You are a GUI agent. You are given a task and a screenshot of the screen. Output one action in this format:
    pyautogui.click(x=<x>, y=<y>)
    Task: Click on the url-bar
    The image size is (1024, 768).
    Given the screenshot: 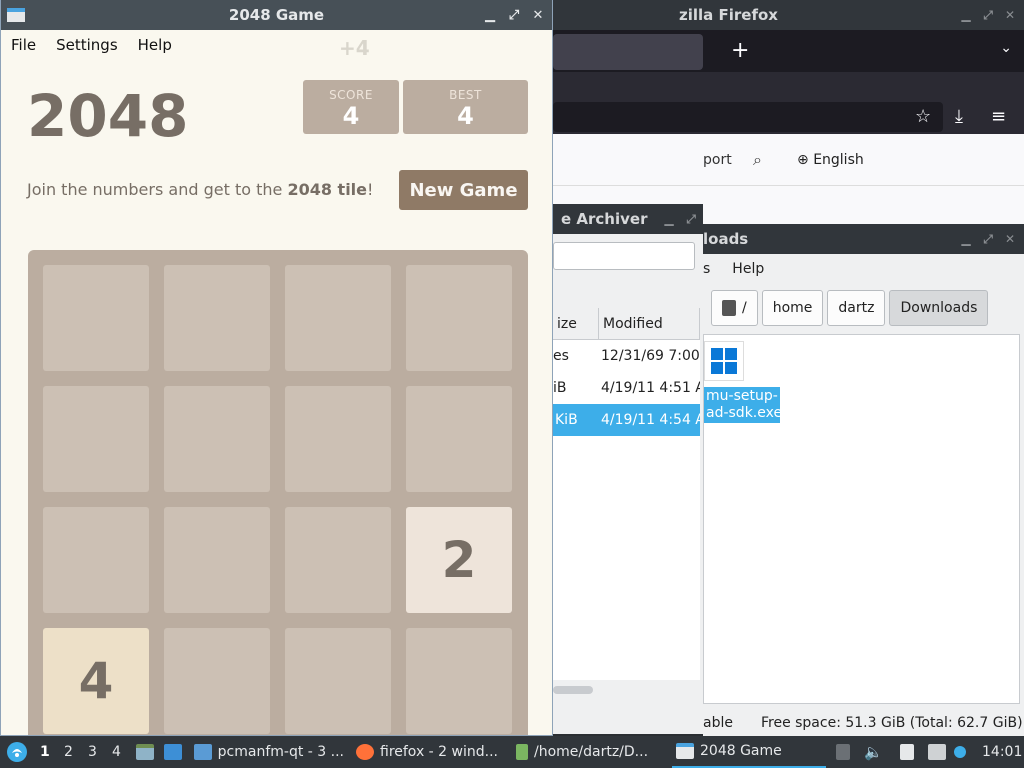 What is the action you would take?
    pyautogui.click(x=748, y=117)
    